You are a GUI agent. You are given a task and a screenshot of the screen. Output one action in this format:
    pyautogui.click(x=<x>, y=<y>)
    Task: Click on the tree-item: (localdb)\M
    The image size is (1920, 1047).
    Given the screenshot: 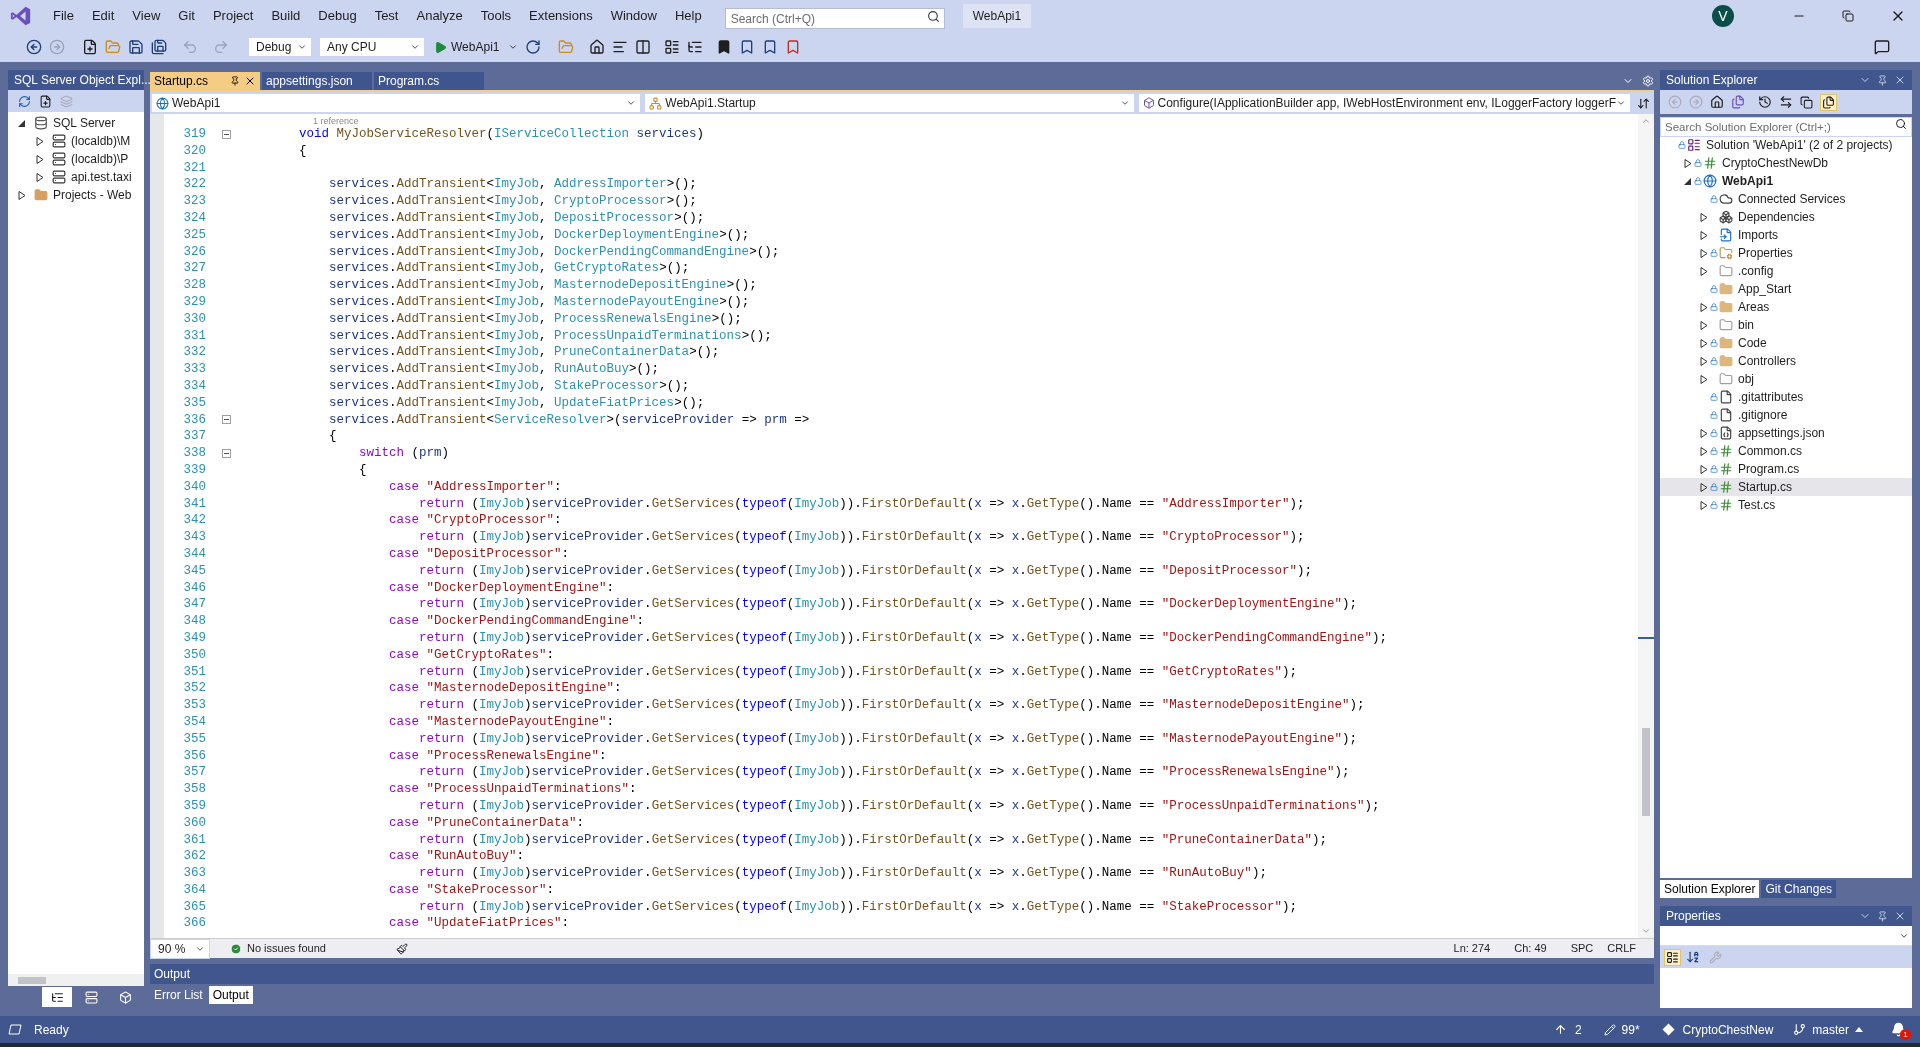 What is the action you would take?
    pyautogui.click(x=76, y=141)
    